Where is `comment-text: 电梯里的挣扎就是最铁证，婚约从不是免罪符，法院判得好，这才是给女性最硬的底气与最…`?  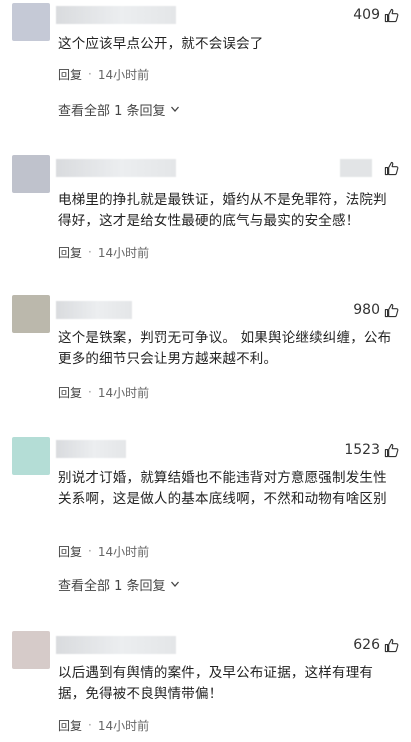
comment-text: 电梯里的挣扎就是最铁证，婚约从不是免罪符，法院判得好，这才是给女性最硬的底气与最… is located at coordinates (222, 210).